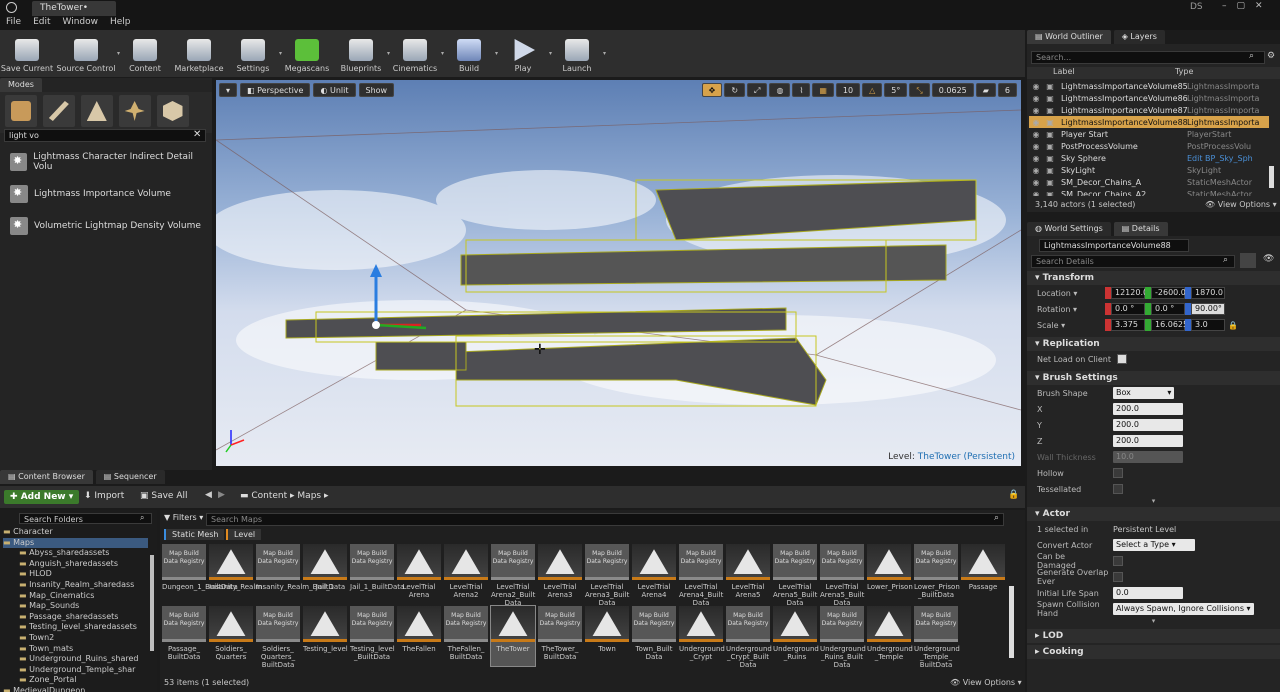 The width and height of the screenshot is (1280, 692). Describe the element at coordinates (1139, 37) in the screenshot. I see `tab-layers: ◈ Layers` at that location.